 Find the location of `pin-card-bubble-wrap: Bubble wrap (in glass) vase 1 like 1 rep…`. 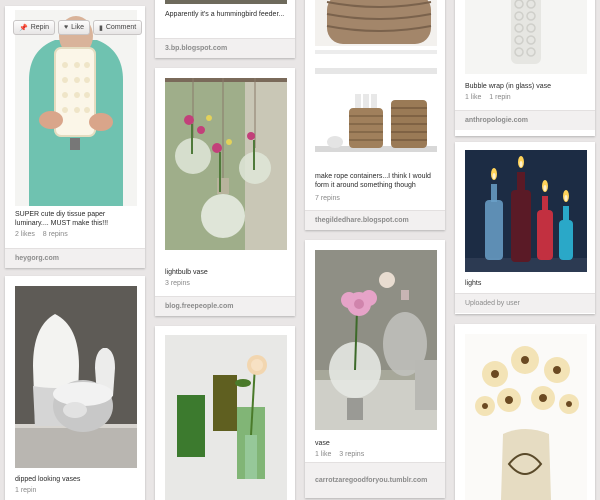

pin-card-bubble-wrap: Bubble wrap (in glass) vase 1 like 1 rep… is located at coordinates (525, 68).